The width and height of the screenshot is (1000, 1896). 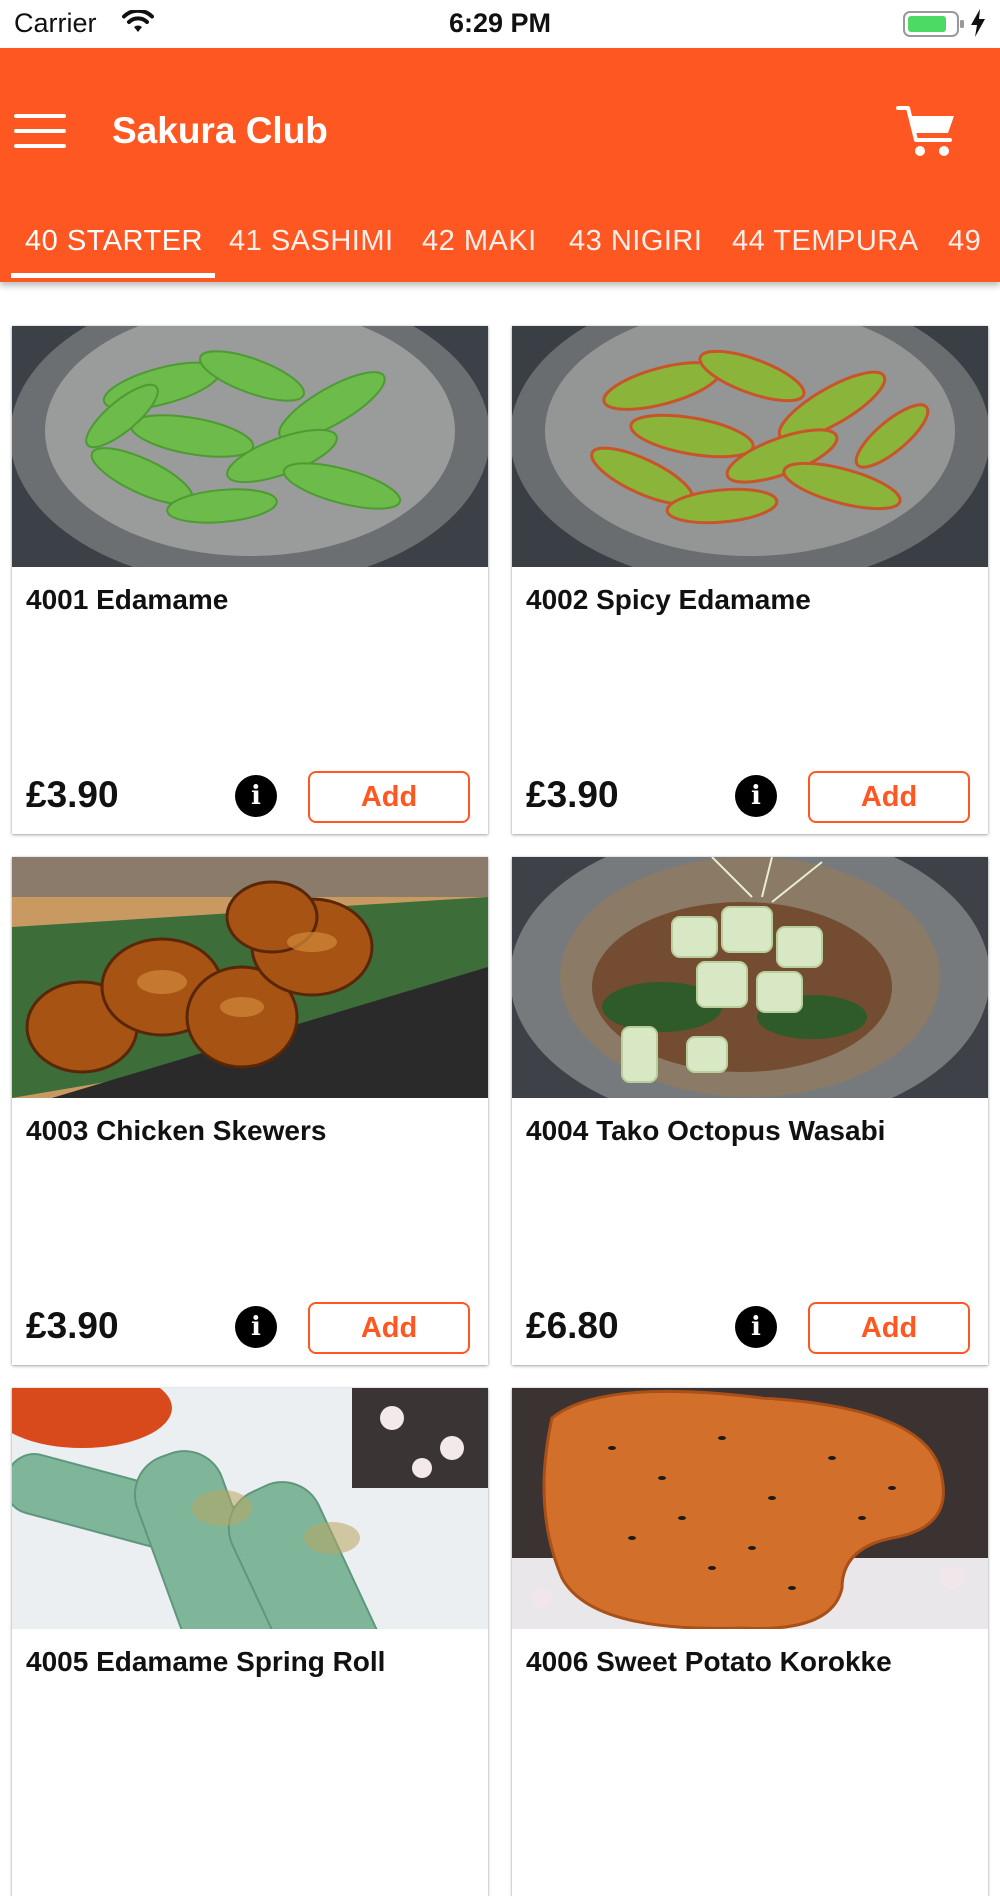 I want to click on product-name: 4001 Edamame, so click(x=127, y=599).